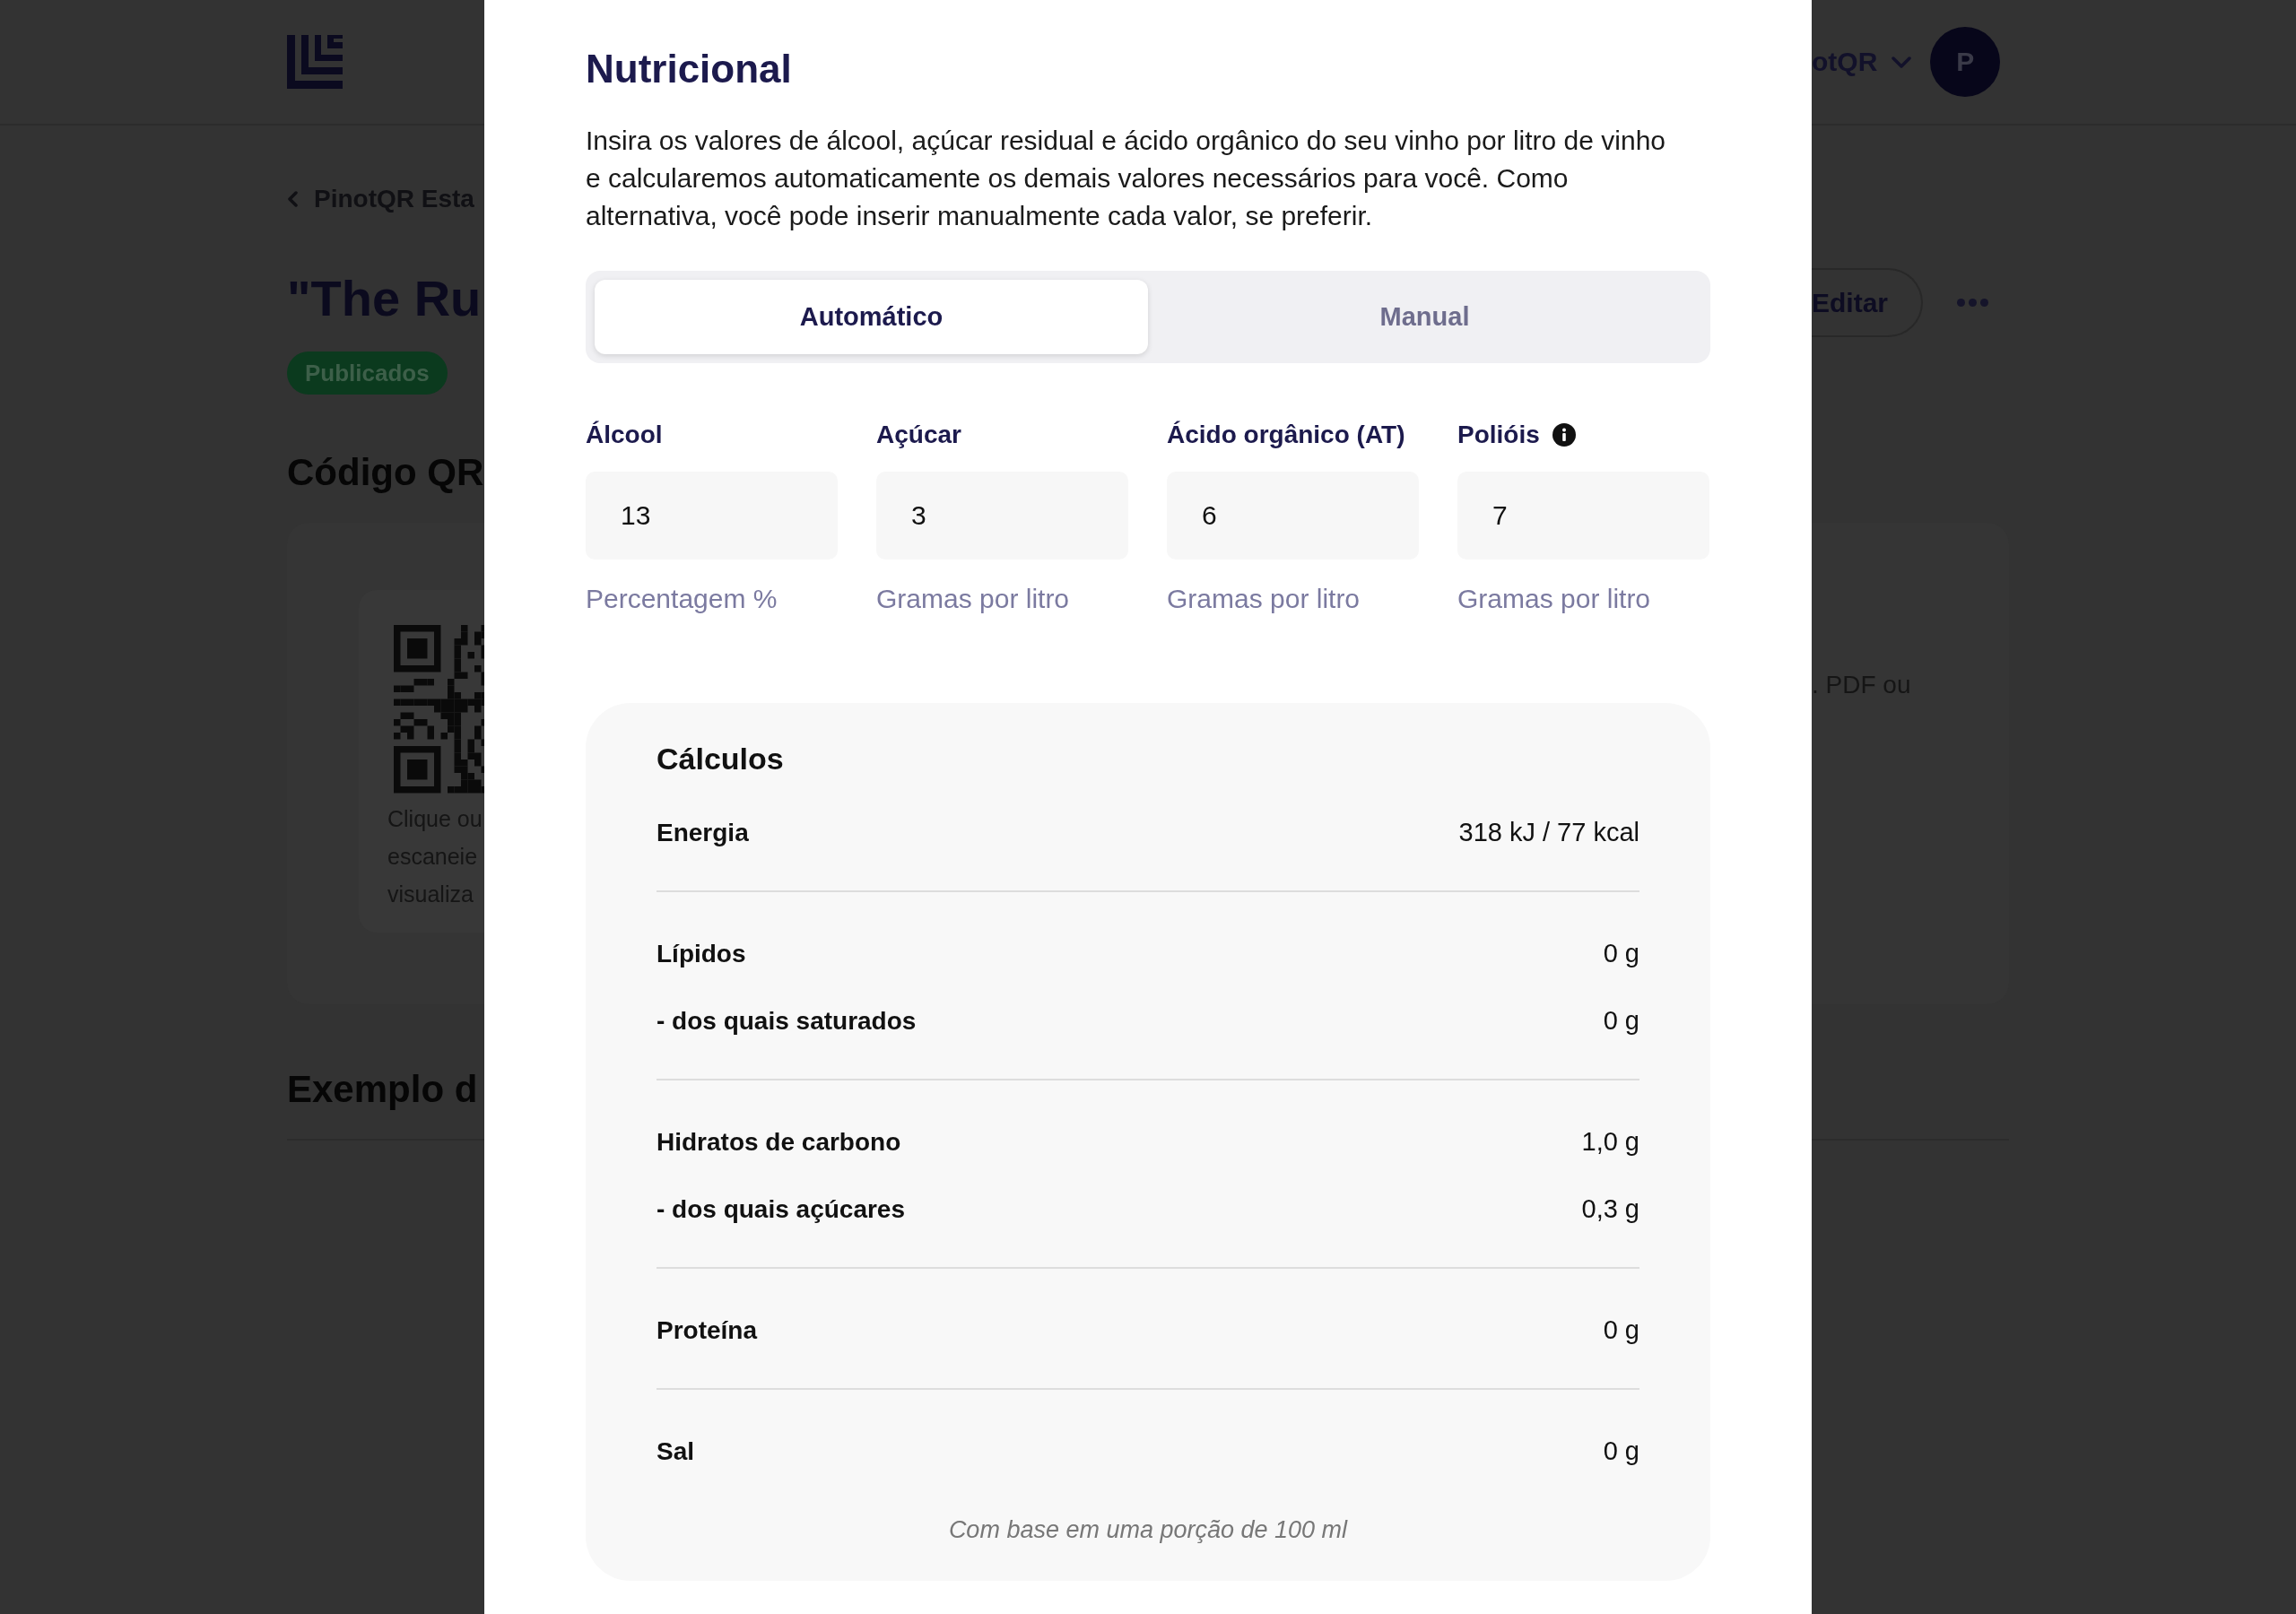 The height and width of the screenshot is (1614, 2296). Describe the element at coordinates (1583, 516) in the screenshot. I see `input-field: 7` at that location.